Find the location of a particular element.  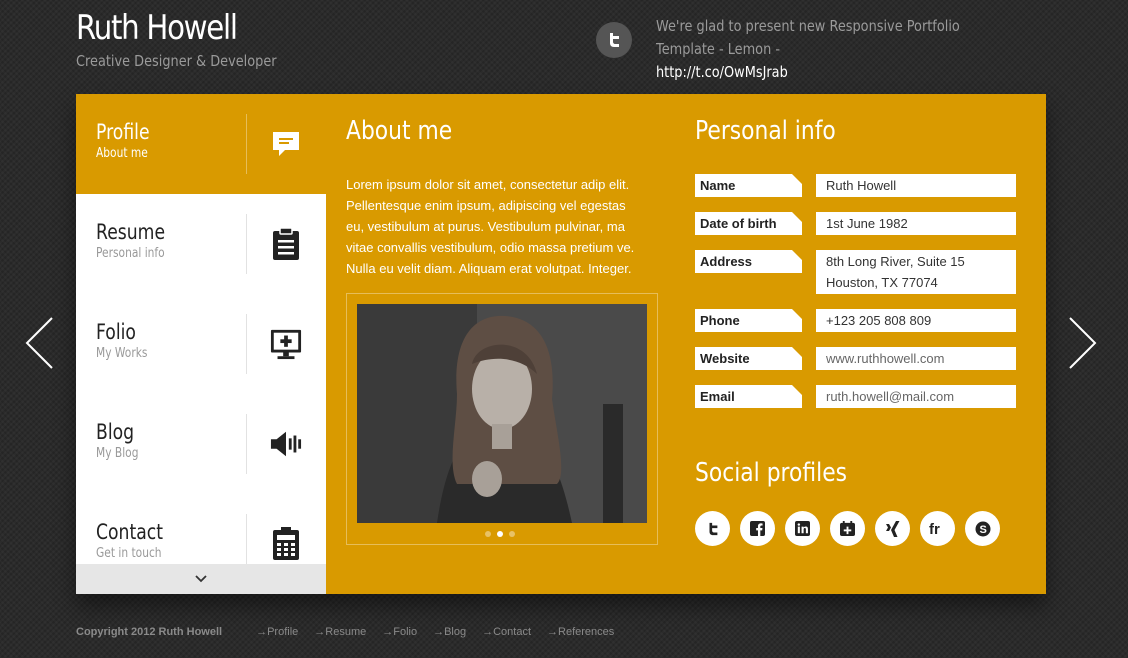

prev-arrow-icon is located at coordinates (39, 343).